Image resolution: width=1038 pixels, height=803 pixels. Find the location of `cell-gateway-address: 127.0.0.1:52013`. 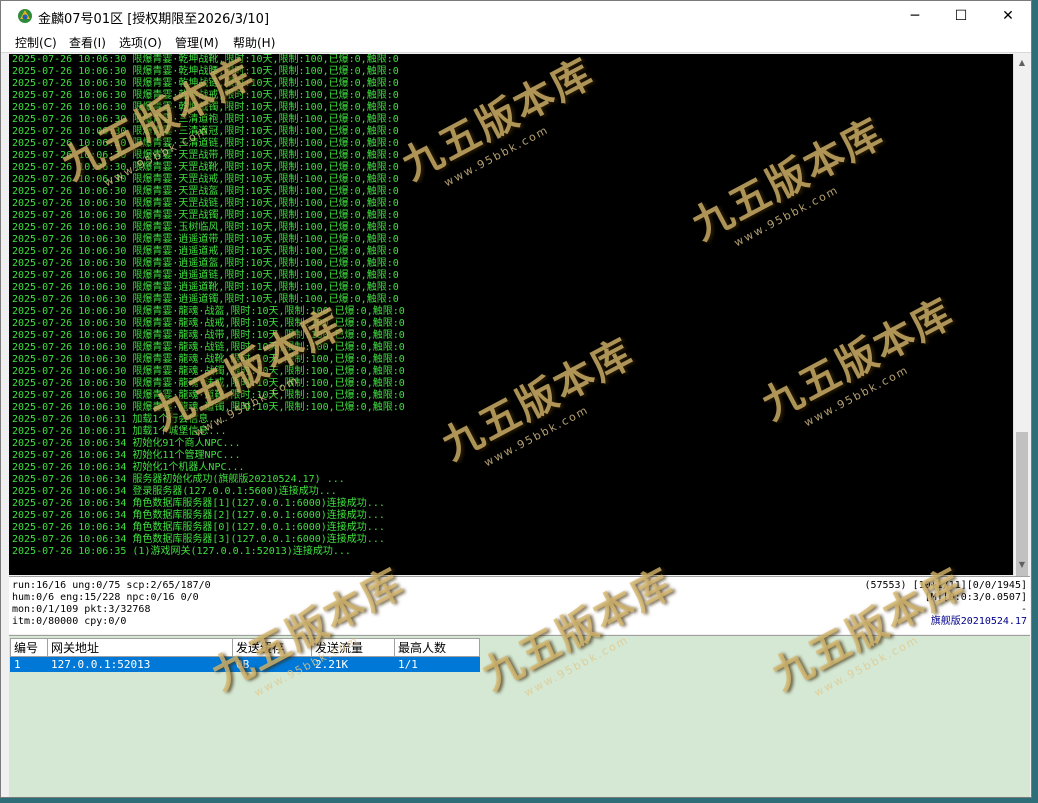

cell-gateway-address: 127.0.0.1:52013 is located at coordinates (140, 664).